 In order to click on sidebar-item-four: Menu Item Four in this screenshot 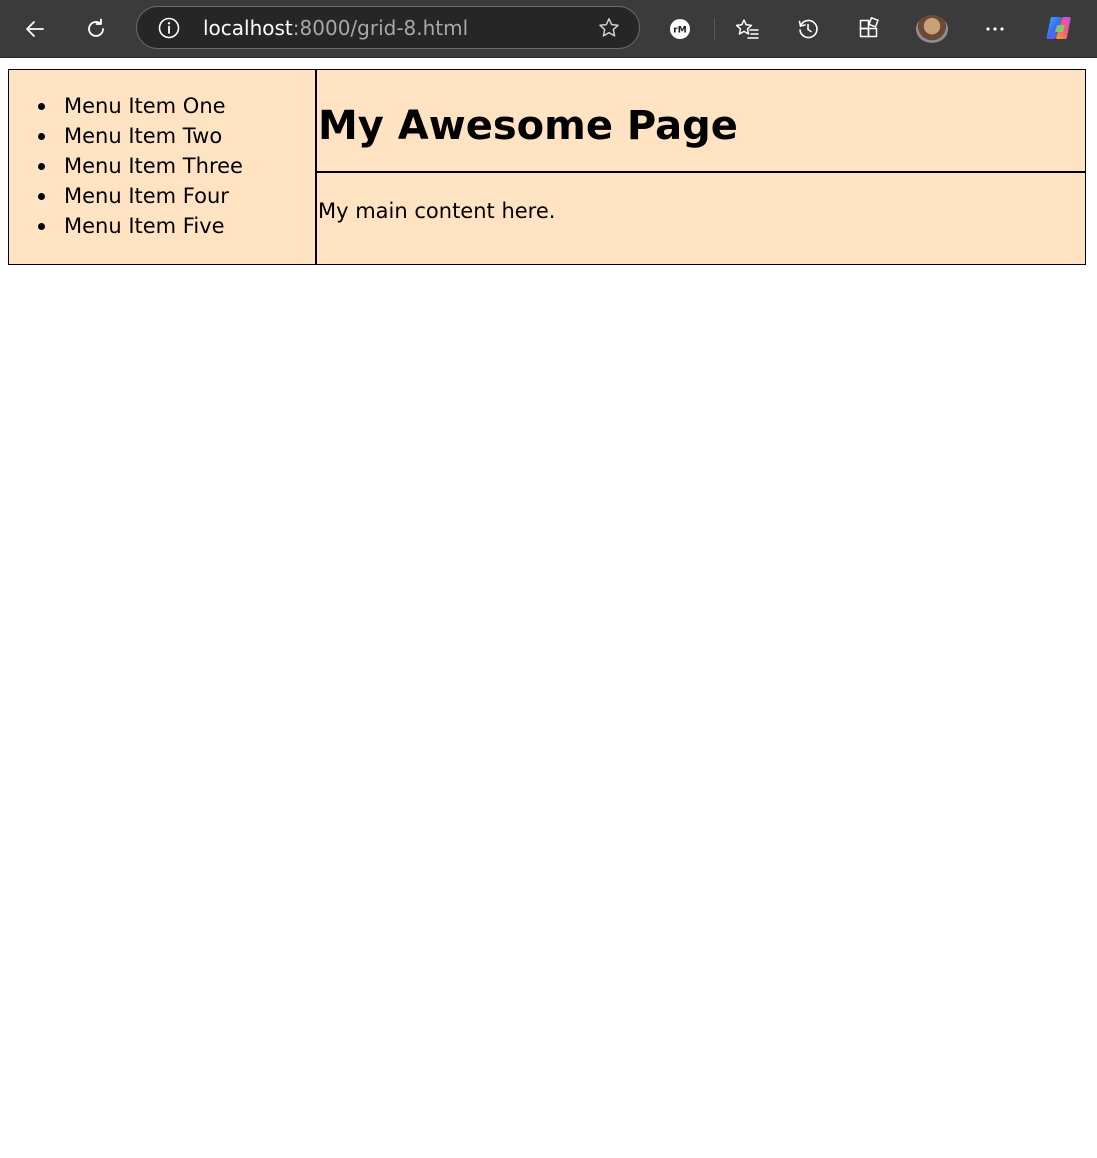, I will do `click(140, 196)`.